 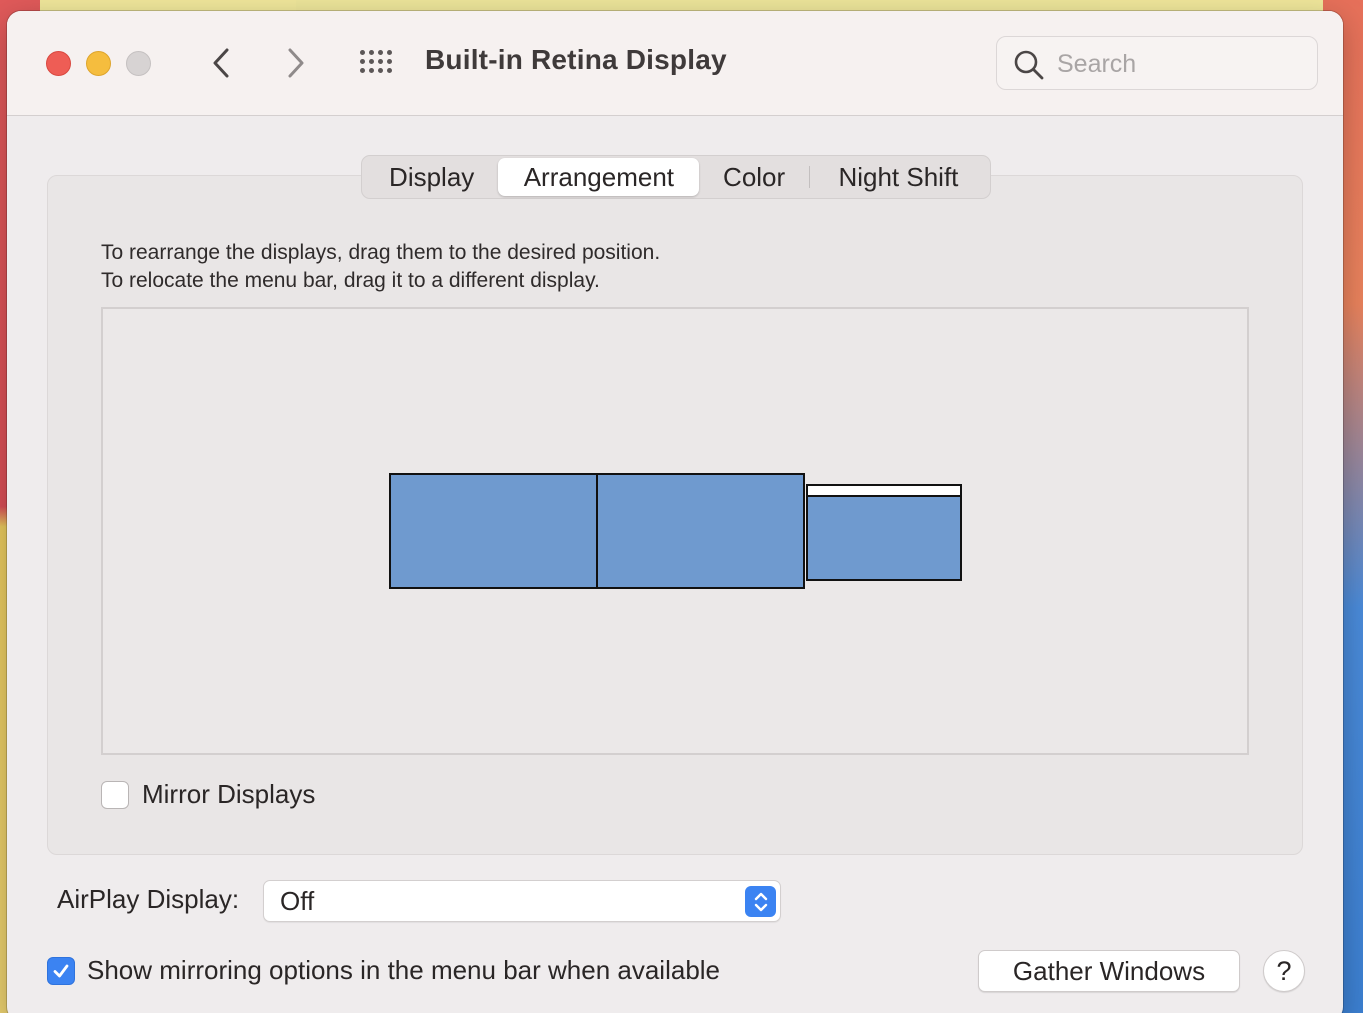 What do you see at coordinates (599, 177) in the screenshot?
I see `tab-arrangement: Arrangement` at bounding box center [599, 177].